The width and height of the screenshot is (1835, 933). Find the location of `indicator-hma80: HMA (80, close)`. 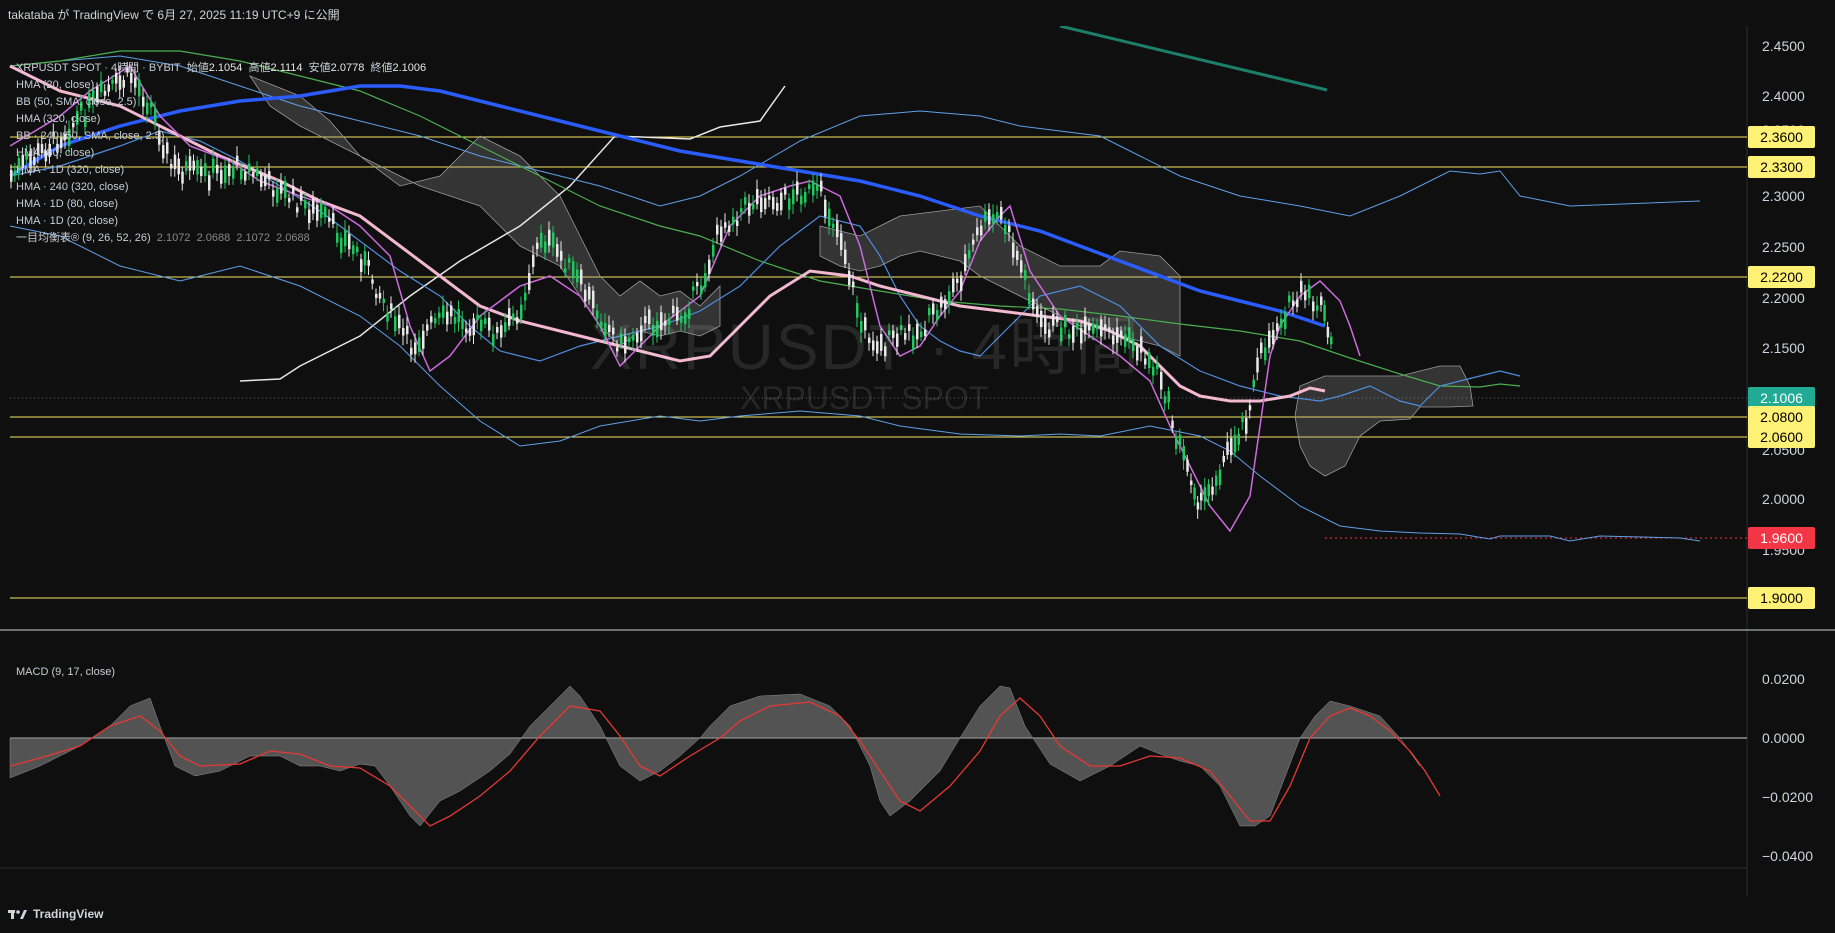

indicator-hma80: HMA (80, close) is located at coordinates (221, 153).